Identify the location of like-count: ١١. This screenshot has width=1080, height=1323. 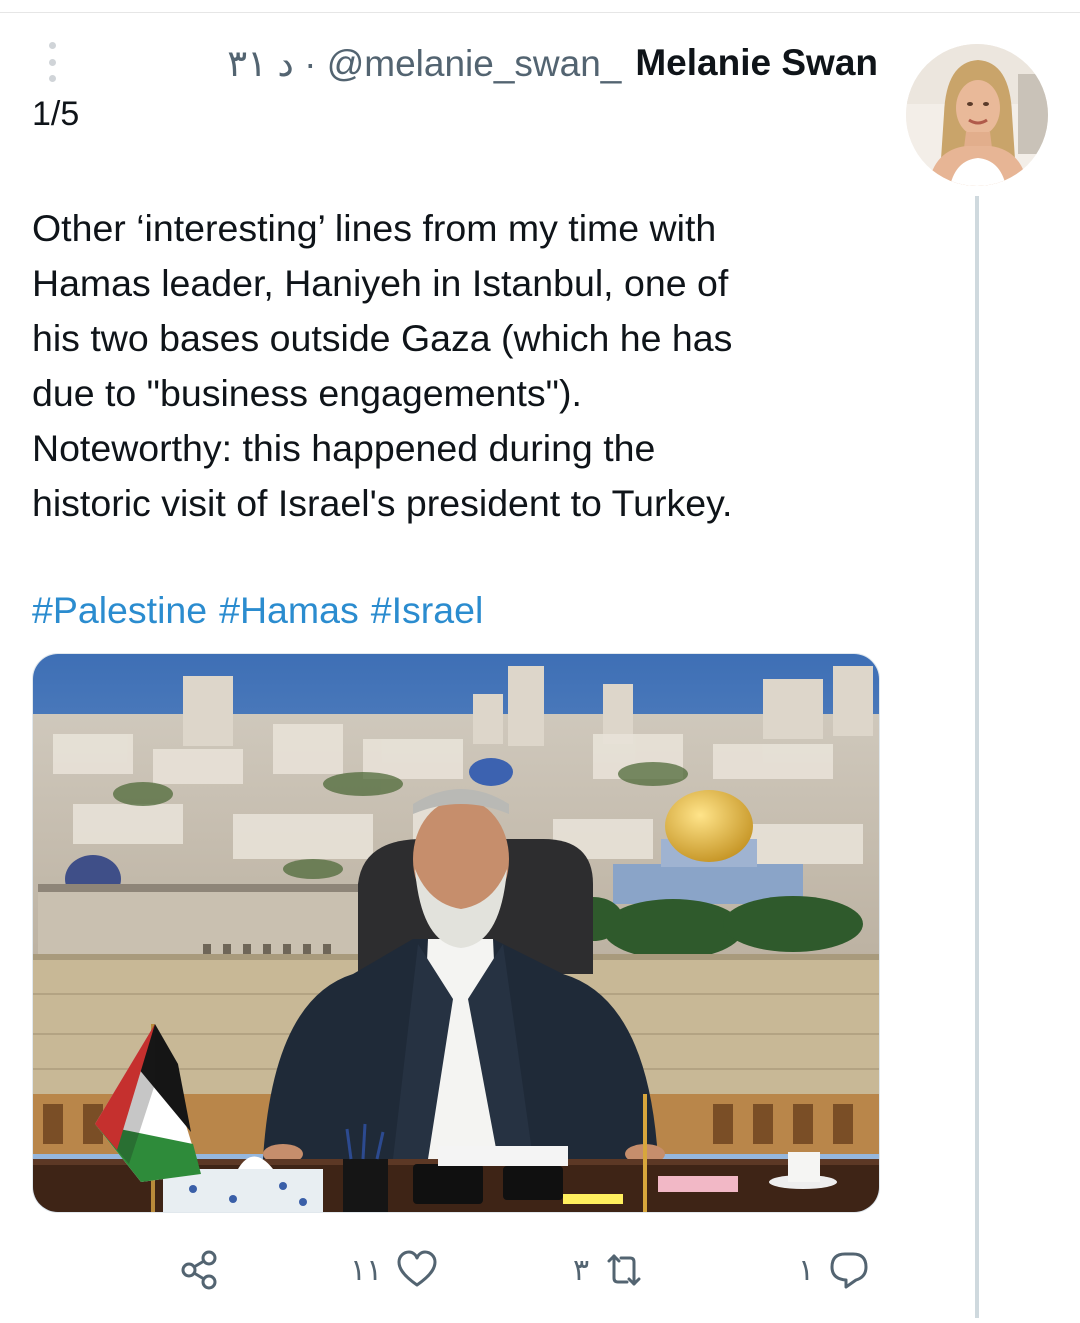
(366, 1270).